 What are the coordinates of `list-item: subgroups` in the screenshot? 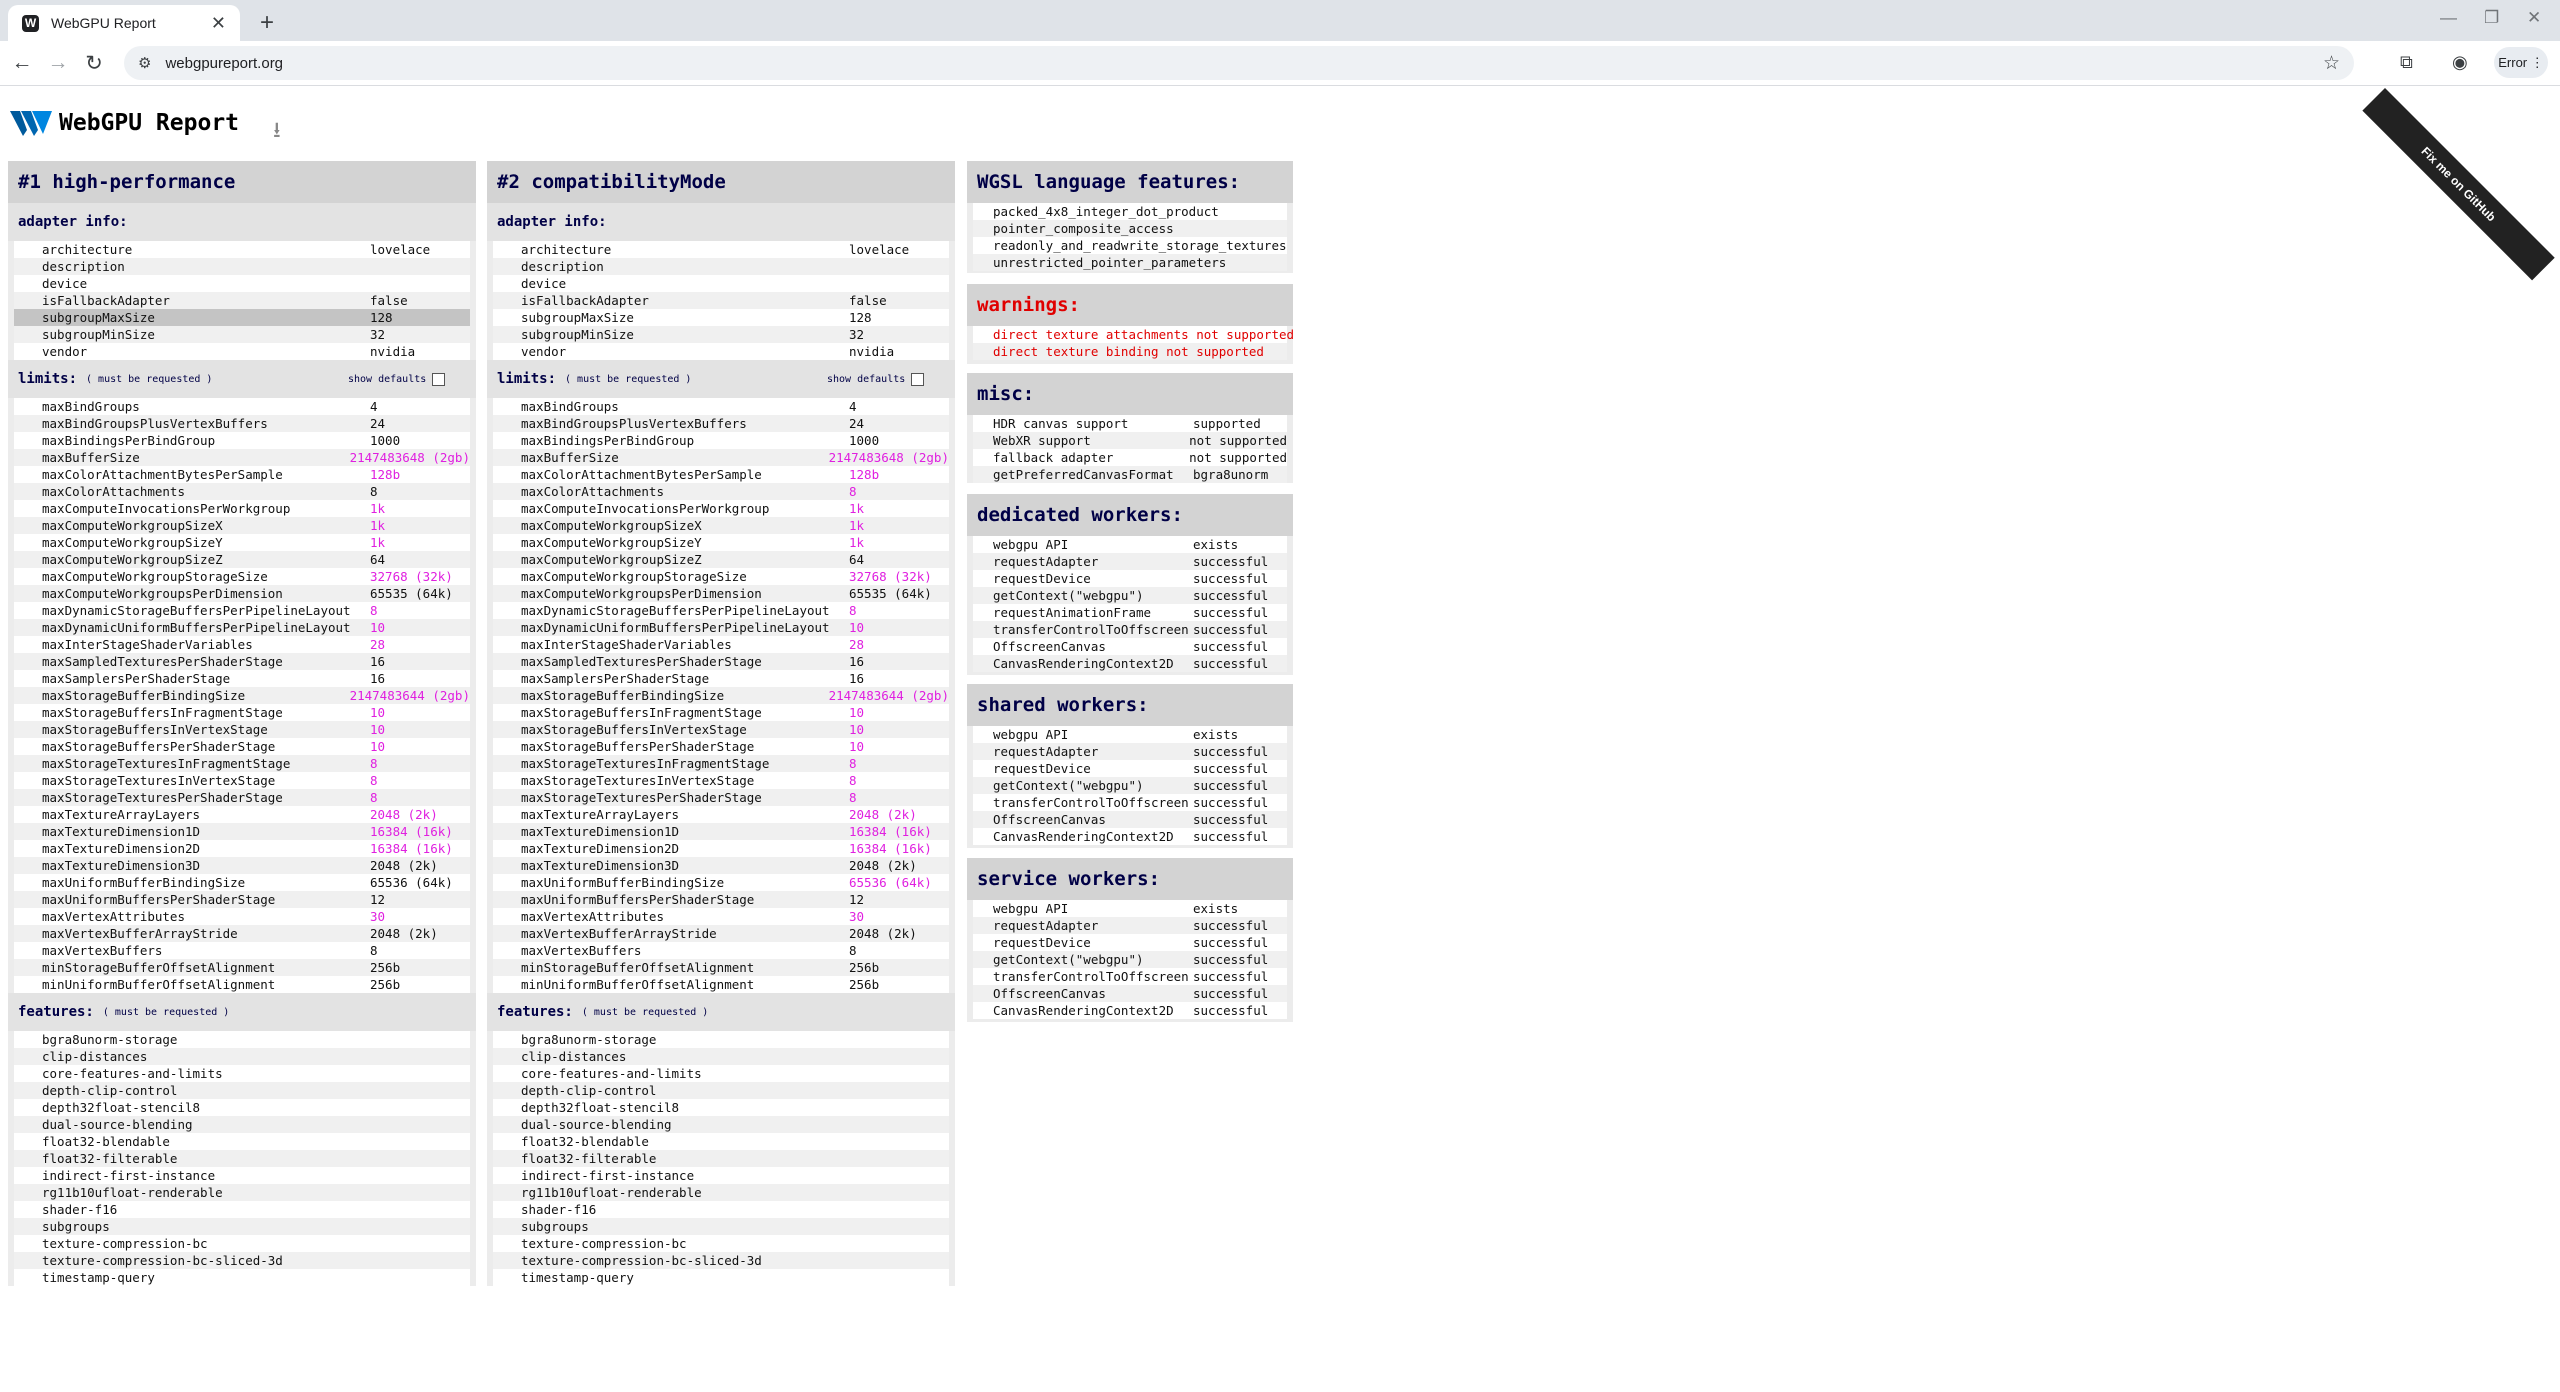 It's located at (721, 1226).